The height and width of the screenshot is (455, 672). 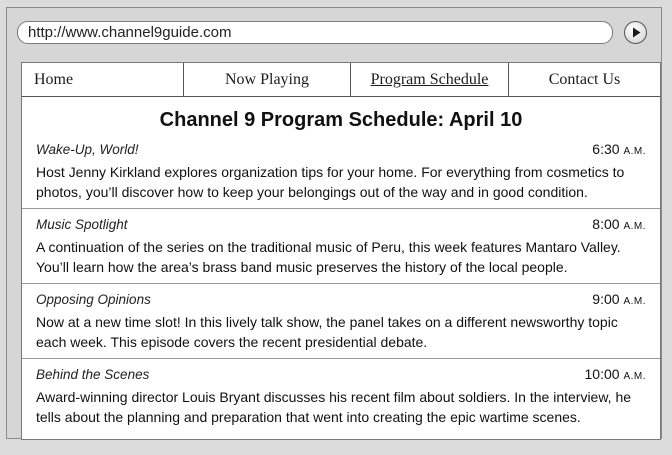 I want to click on address-bar: http://www.channel9guide.com, so click(x=315, y=32).